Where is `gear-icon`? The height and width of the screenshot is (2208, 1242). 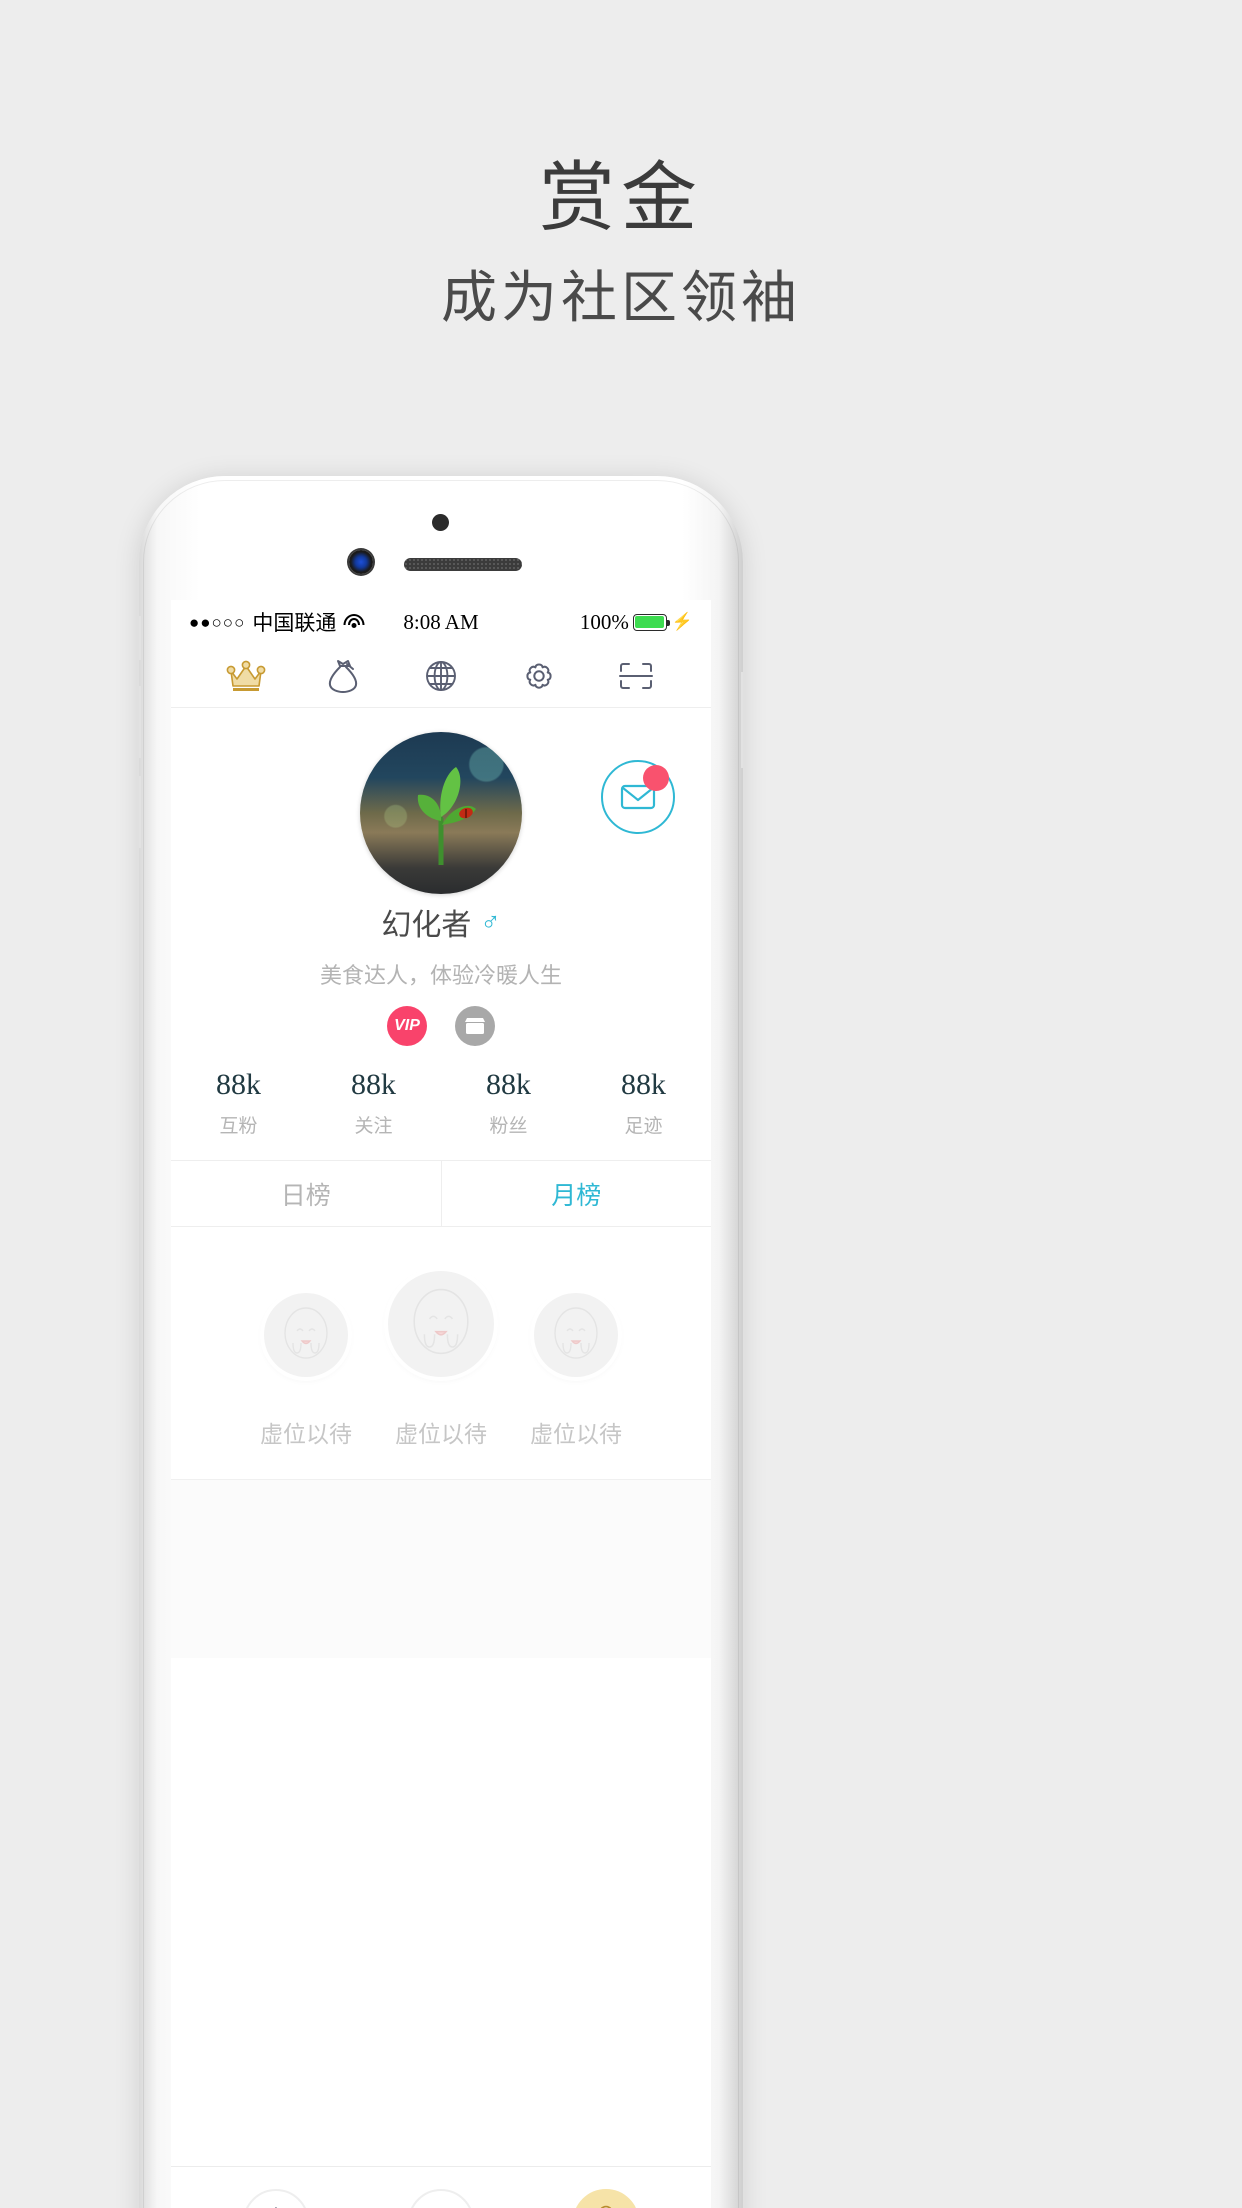 gear-icon is located at coordinates (539, 676).